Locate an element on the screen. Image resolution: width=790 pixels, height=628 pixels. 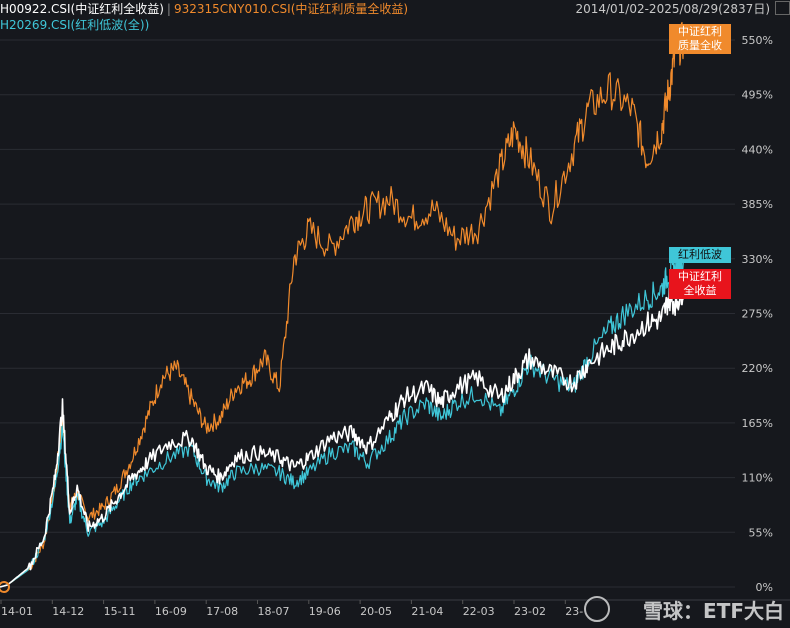
x-tick-label: 14-01 is located at coordinates (17, 611).